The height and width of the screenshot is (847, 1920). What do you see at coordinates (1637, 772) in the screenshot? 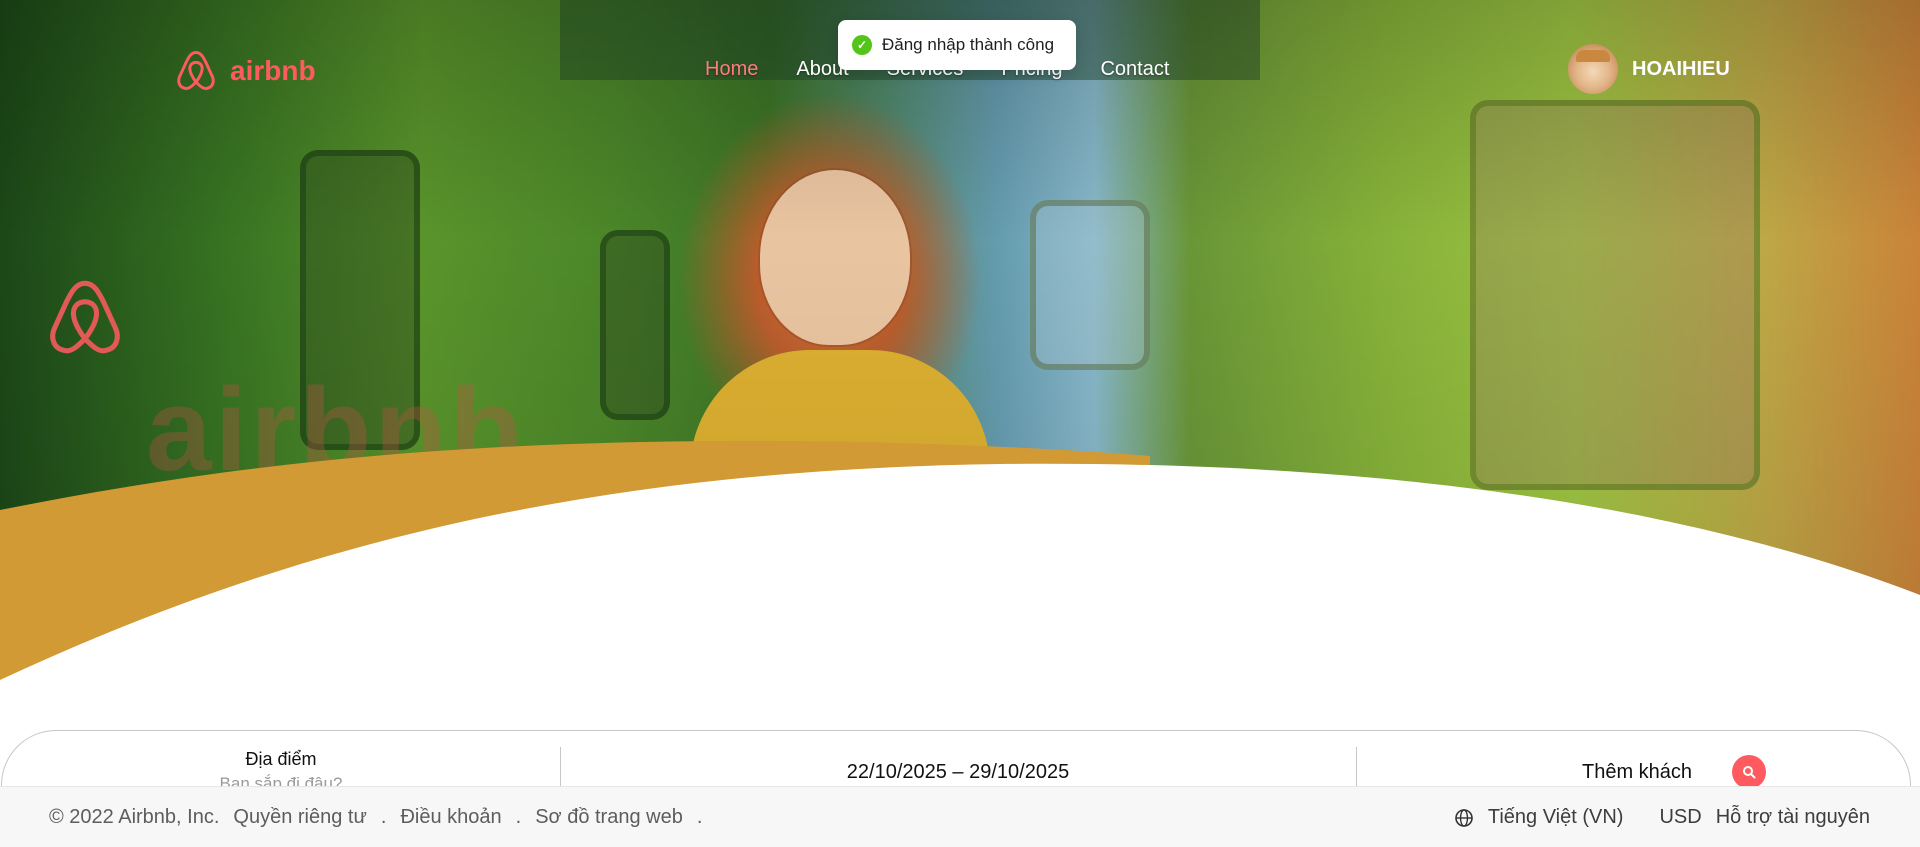
I see `guests-field: Thêm khách` at bounding box center [1637, 772].